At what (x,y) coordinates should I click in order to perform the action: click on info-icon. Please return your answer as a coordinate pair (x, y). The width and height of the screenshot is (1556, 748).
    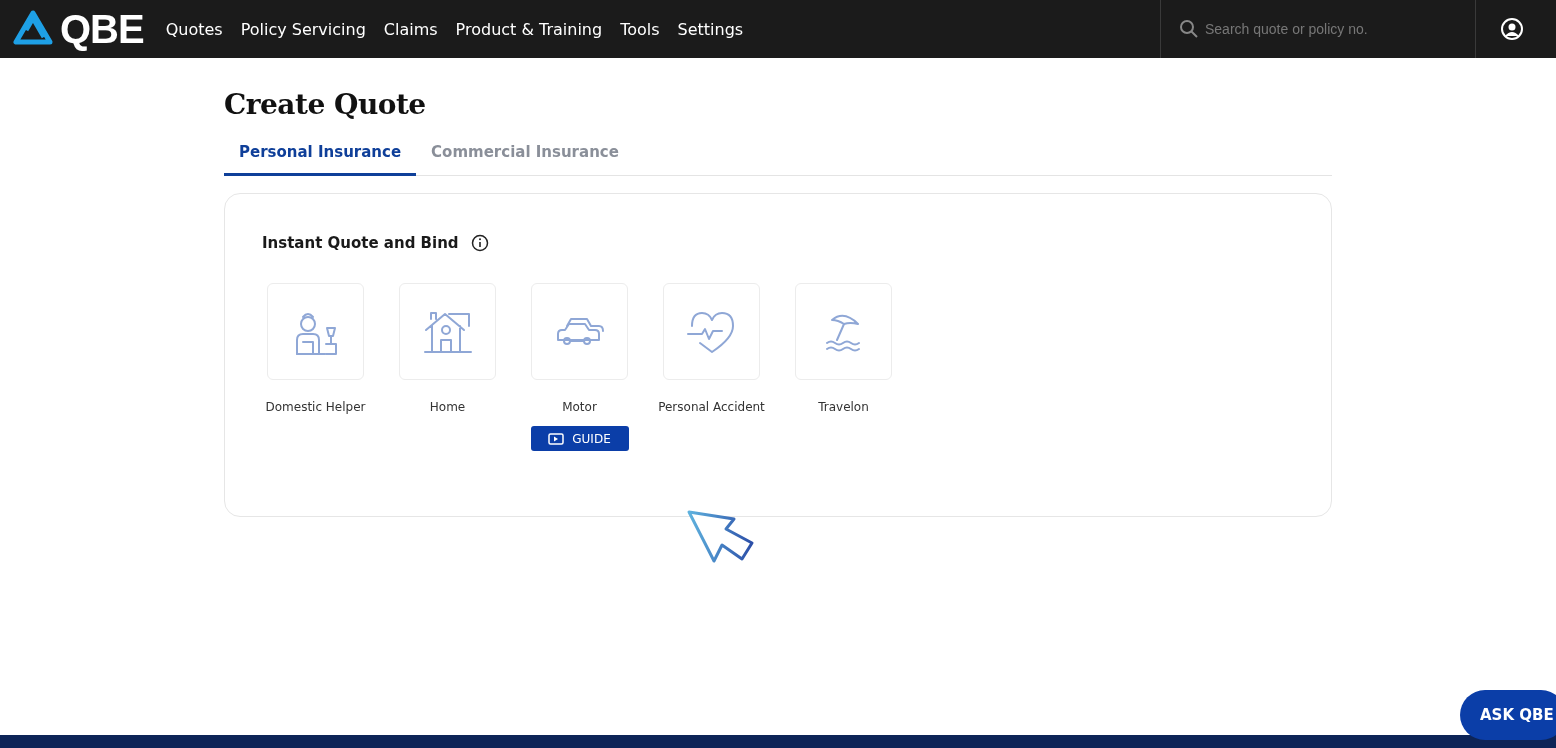
    Looking at the image, I should click on (479, 243).